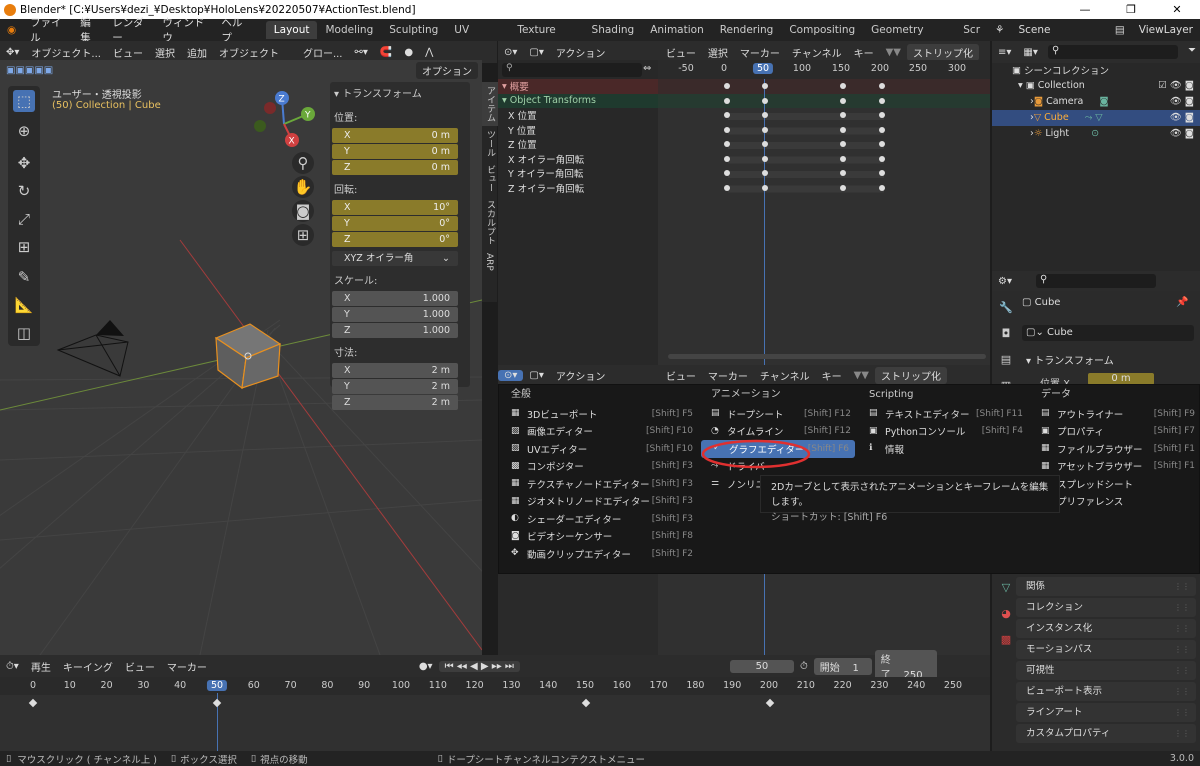 The width and height of the screenshot is (1200, 766). Describe the element at coordinates (1004, 52) in the screenshot. I see `editor-type-icon: ≡▾` at that location.